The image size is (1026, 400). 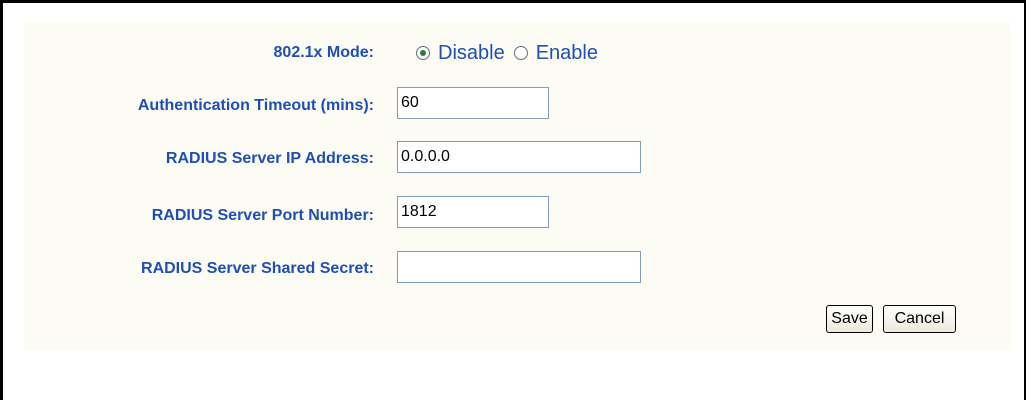 I want to click on radio-selected-dot, so click(x=423, y=53).